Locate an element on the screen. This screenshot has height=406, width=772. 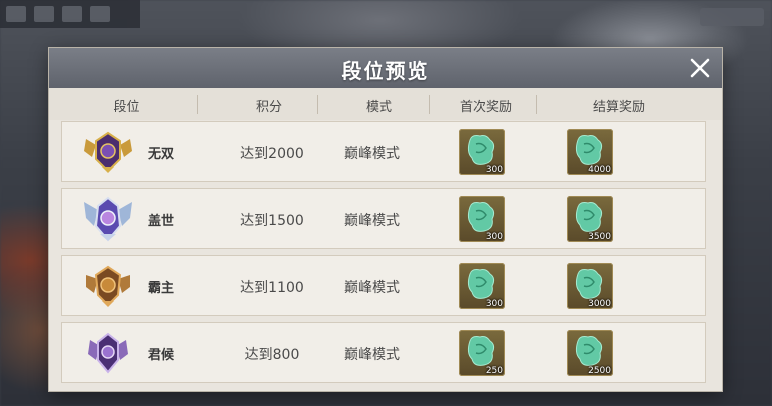
column-rank: 段位 is located at coordinates (126, 107).